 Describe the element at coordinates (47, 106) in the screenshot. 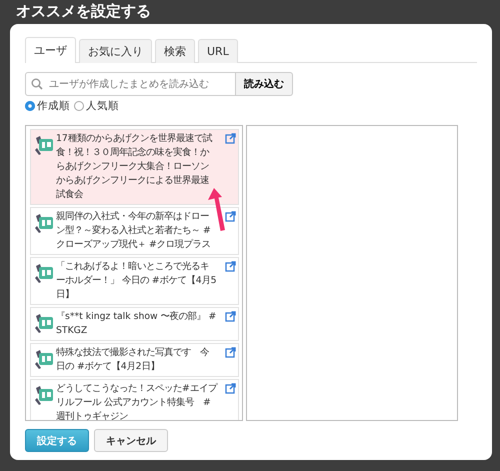

I see `sort-option: 作成順` at that location.